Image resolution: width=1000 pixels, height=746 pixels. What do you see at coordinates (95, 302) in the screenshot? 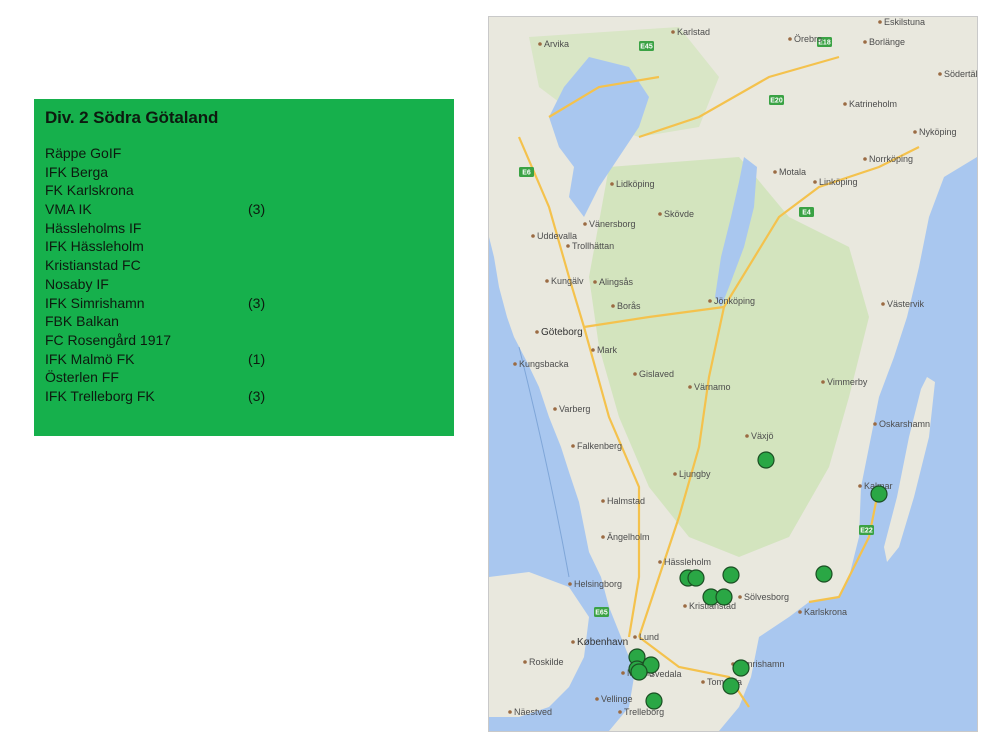
I see `team-name: IFK Simrishamn` at bounding box center [95, 302].